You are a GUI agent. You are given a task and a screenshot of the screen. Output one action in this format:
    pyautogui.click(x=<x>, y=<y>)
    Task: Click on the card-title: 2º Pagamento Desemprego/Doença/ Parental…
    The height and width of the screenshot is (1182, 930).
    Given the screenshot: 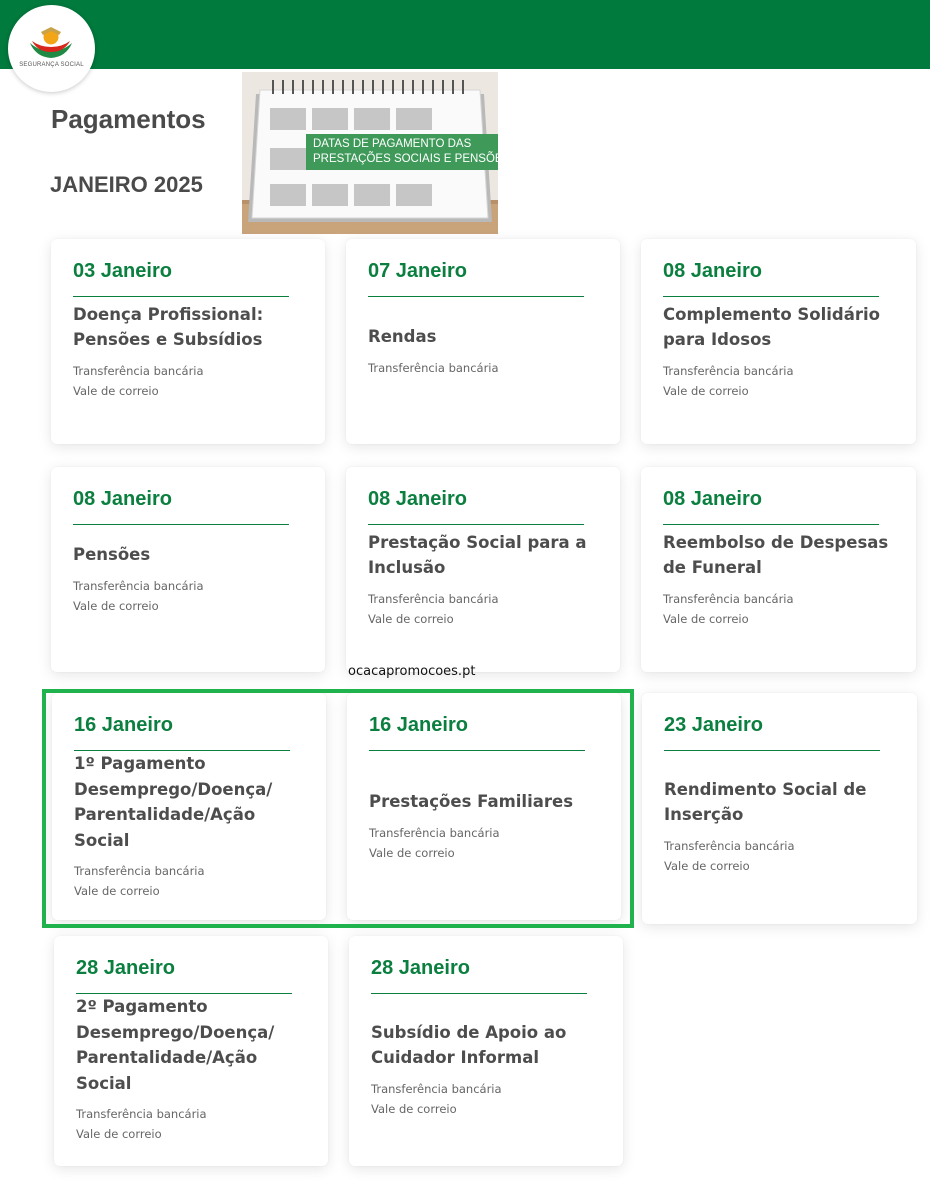 What is the action you would take?
    pyautogui.click(x=175, y=1045)
    